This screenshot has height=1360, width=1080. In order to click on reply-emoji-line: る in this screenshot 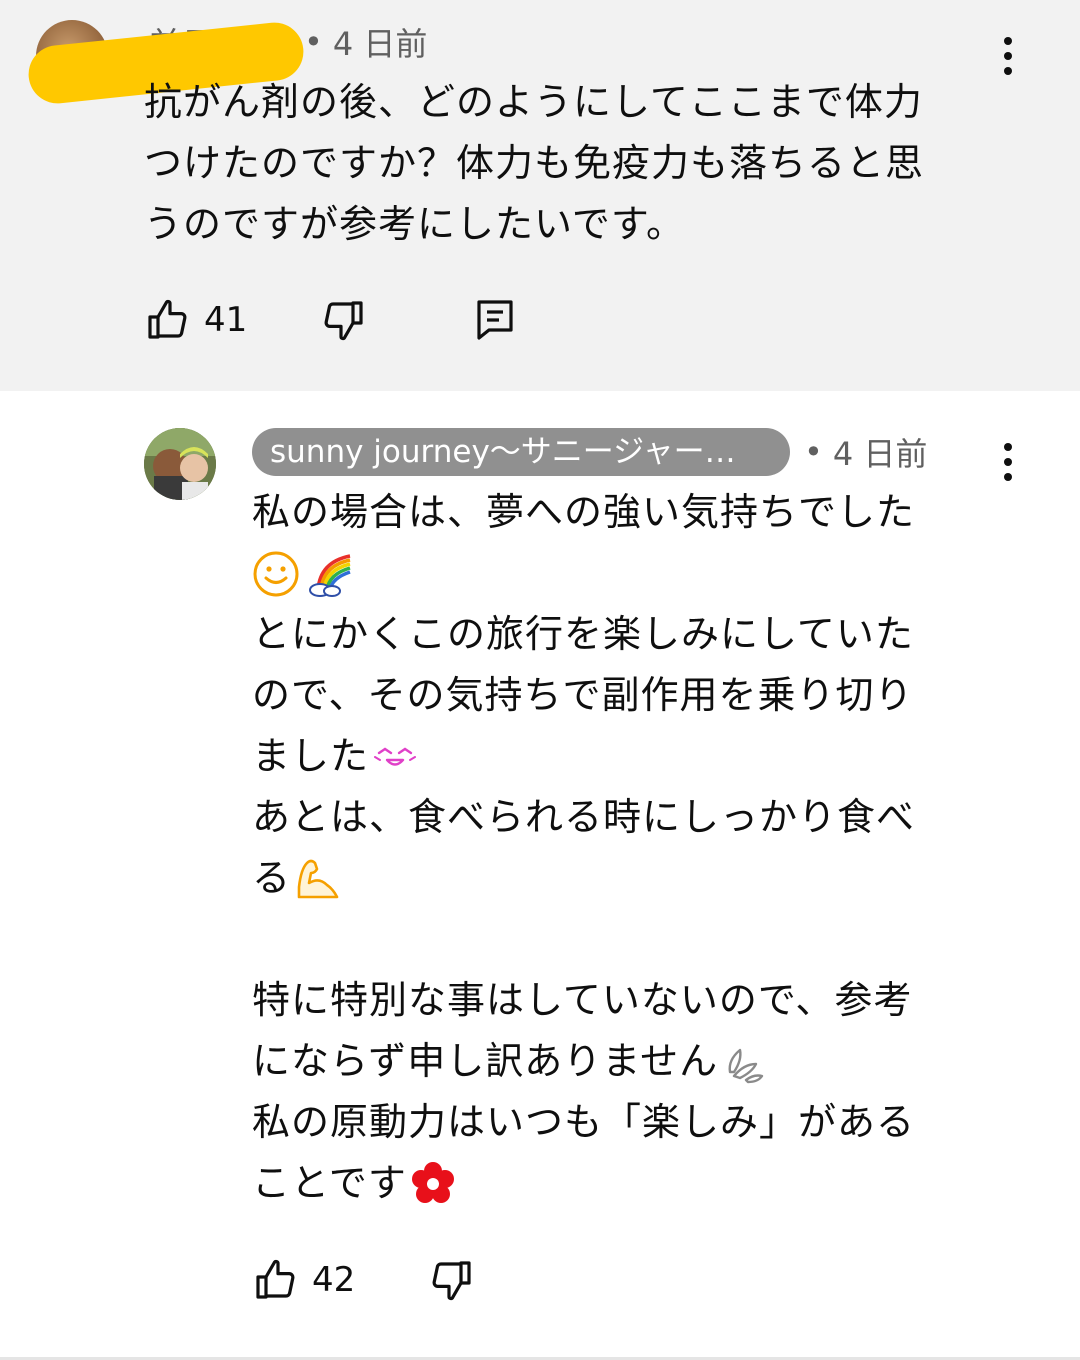, I will do `click(622, 878)`.